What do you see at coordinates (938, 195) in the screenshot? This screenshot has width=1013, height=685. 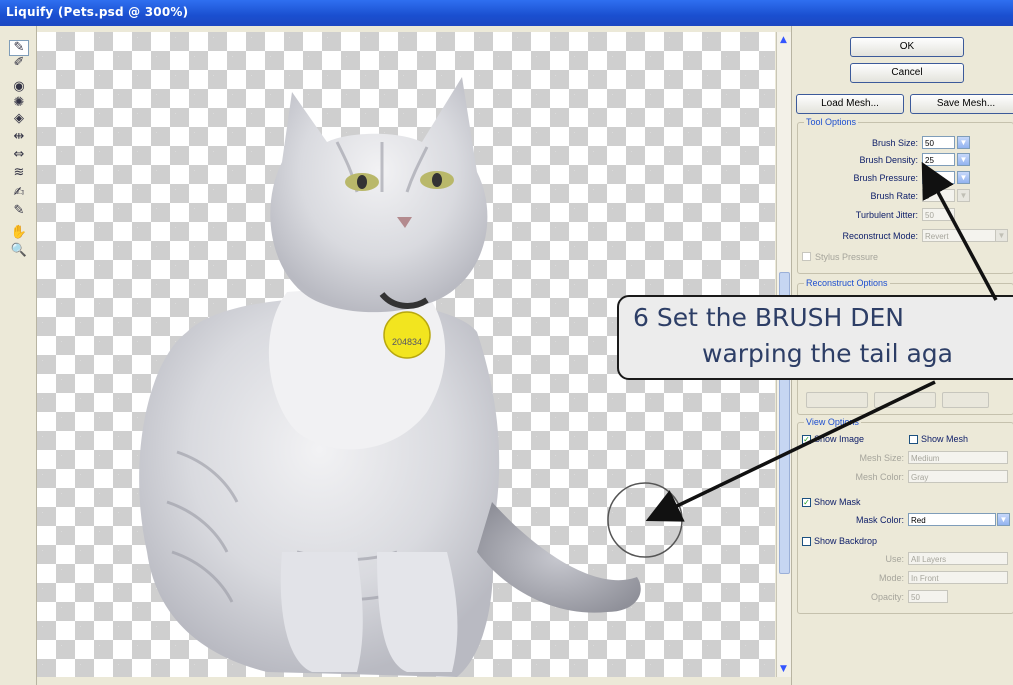 I see `brush-rate-field: 8` at bounding box center [938, 195].